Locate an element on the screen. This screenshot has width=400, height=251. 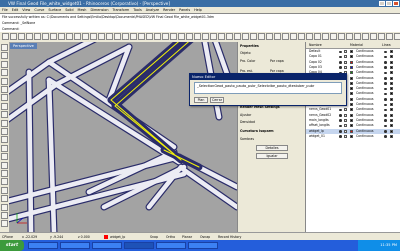
cerrar-button: Cerrar is located at coordinates (217, 100).